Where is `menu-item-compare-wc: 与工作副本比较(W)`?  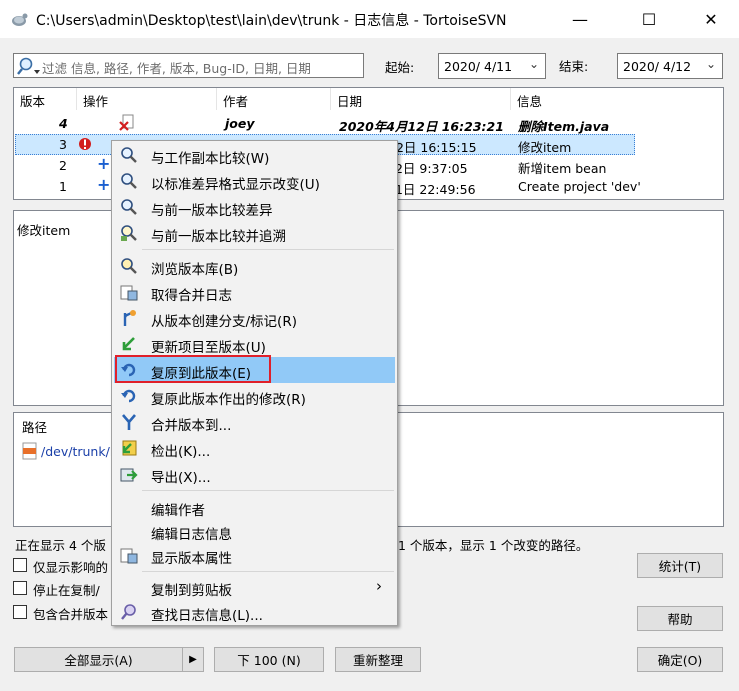 menu-item-compare-wc: 与工作副本比较(W) is located at coordinates (254, 155).